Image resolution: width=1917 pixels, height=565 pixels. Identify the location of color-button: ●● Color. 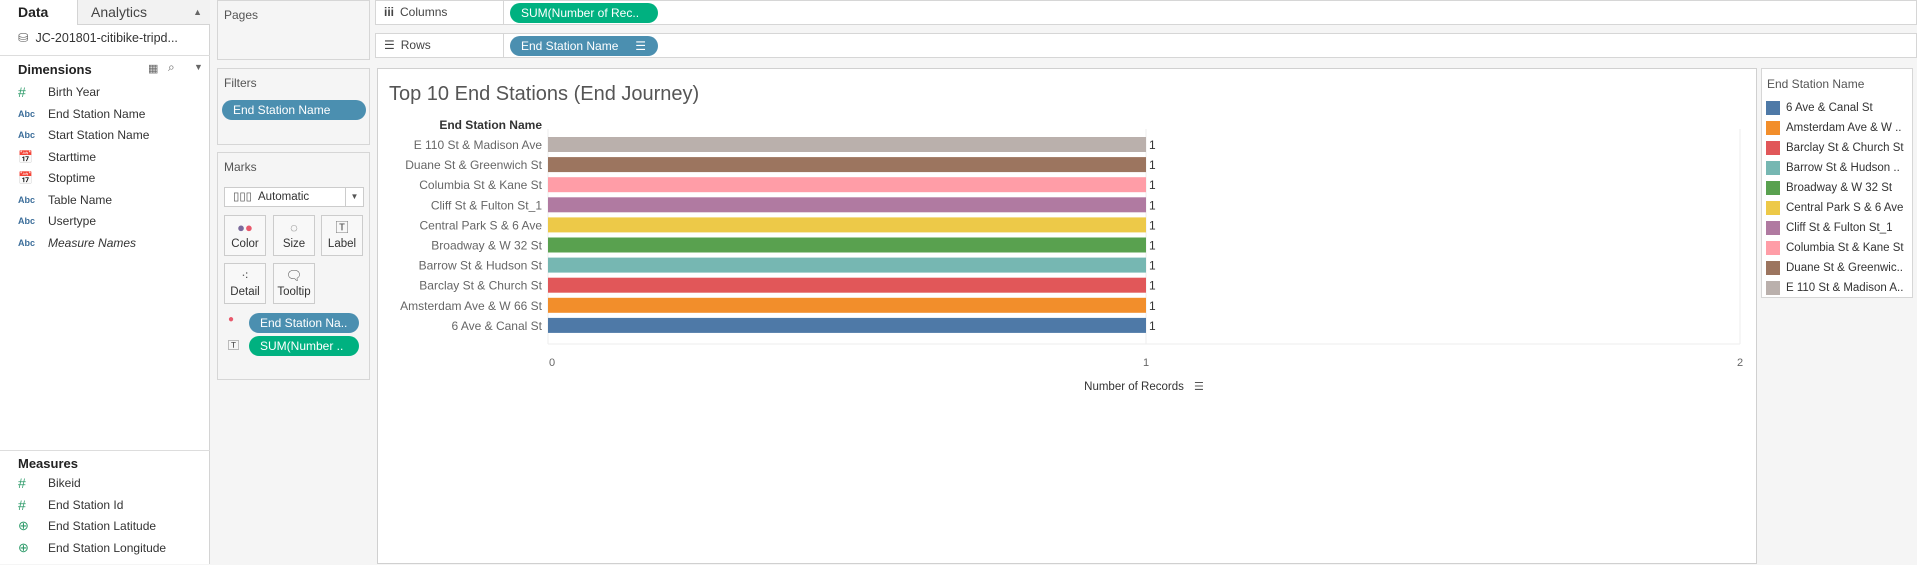
(245, 235).